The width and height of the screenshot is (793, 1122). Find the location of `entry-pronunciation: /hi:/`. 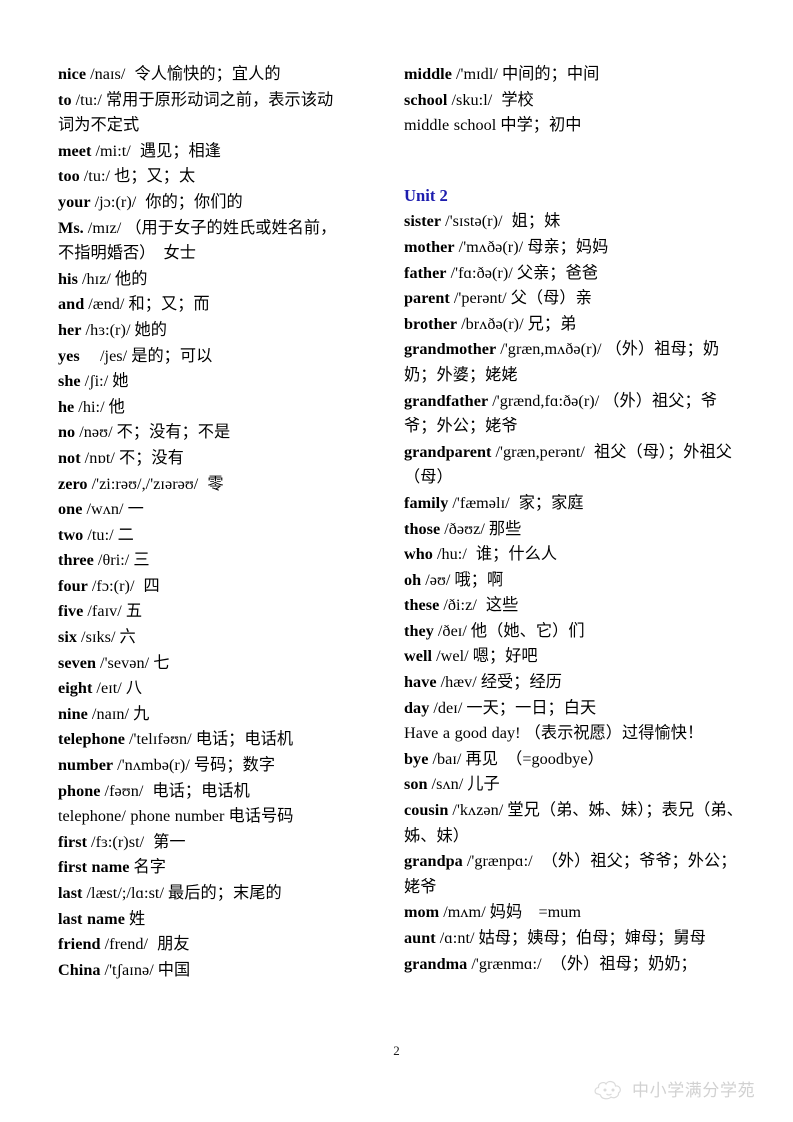

entry-pronunciation: /hi:/ is located at coordinates (91, 406).